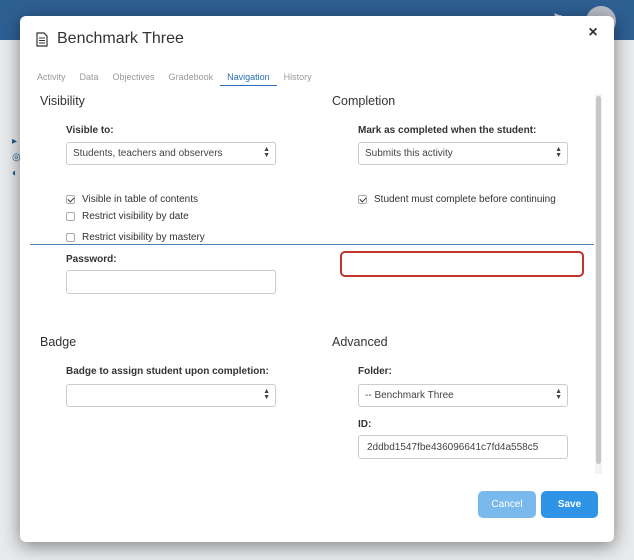 The width and height of the screenshot is (634, 560). I want to click on mark-completed-label: Mark as completed when the student:, so click(447, 130).